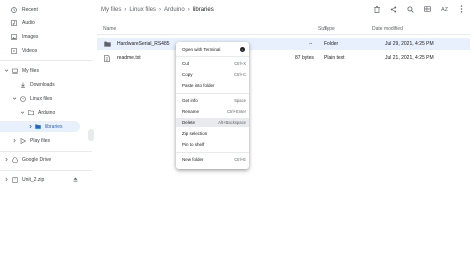  I want to click on image-icon, so click(13, 36).